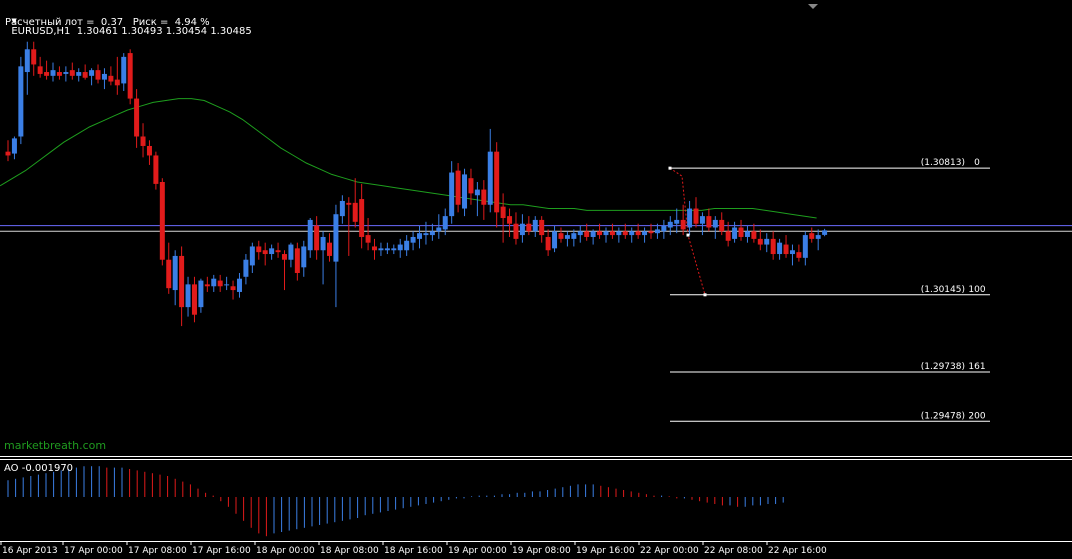 The image size is (1072, 559). What do you see at coordinates (976, 367) in the screenshot?
I see `fib-level-label: 161` at bounding box center [976, 367].